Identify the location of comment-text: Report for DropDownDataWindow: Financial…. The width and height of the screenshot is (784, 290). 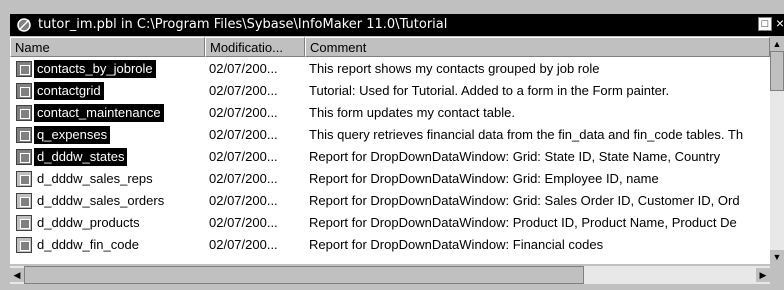
(456, 244).